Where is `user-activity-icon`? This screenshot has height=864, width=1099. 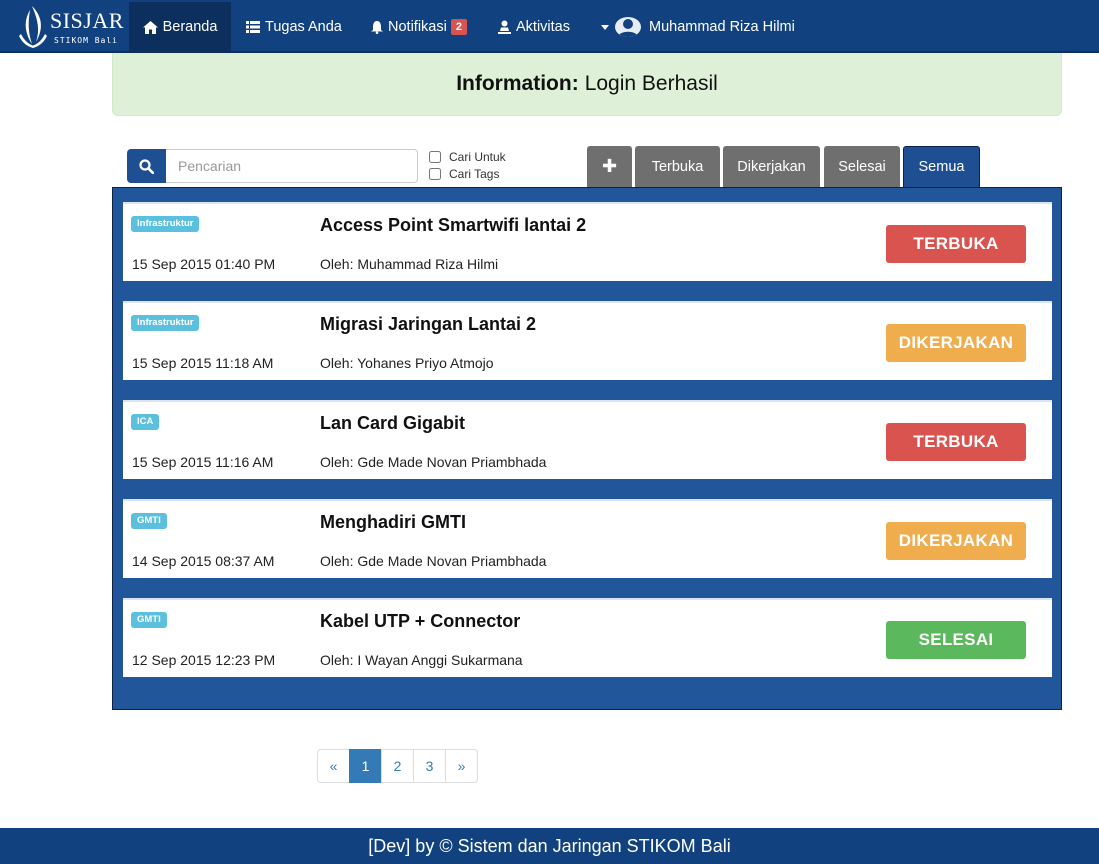
user-activity-icon is located at coordinates (504, 27).